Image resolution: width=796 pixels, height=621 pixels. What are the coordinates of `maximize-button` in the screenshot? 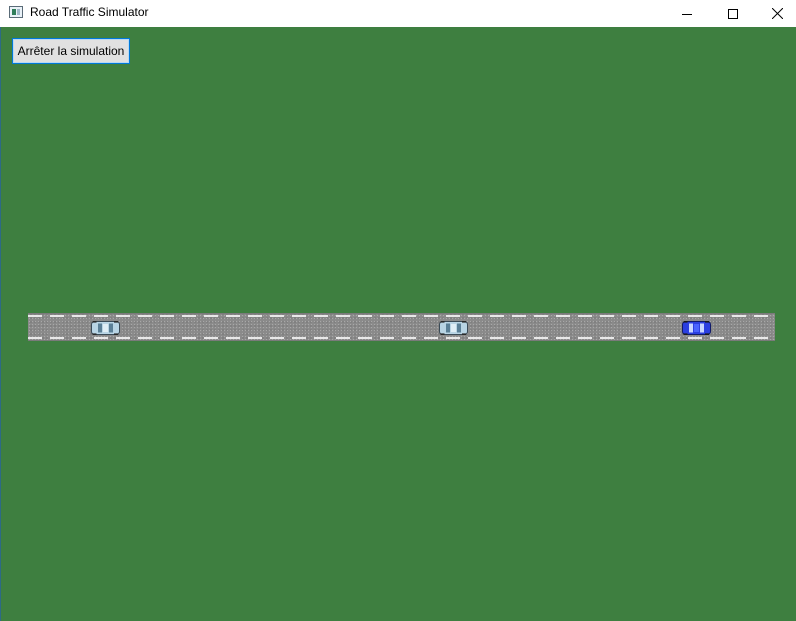 It's located at (733, 13).